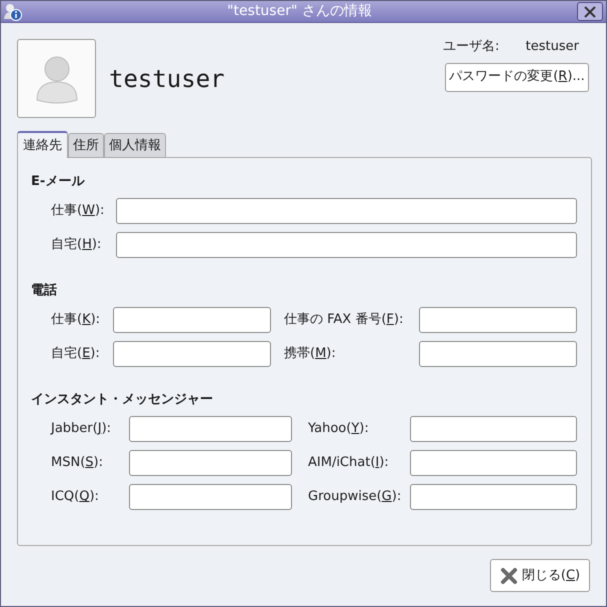 This screenshot has width=607, height=607. I want to click on field-label: 仕事(W):, so click(77, 210).